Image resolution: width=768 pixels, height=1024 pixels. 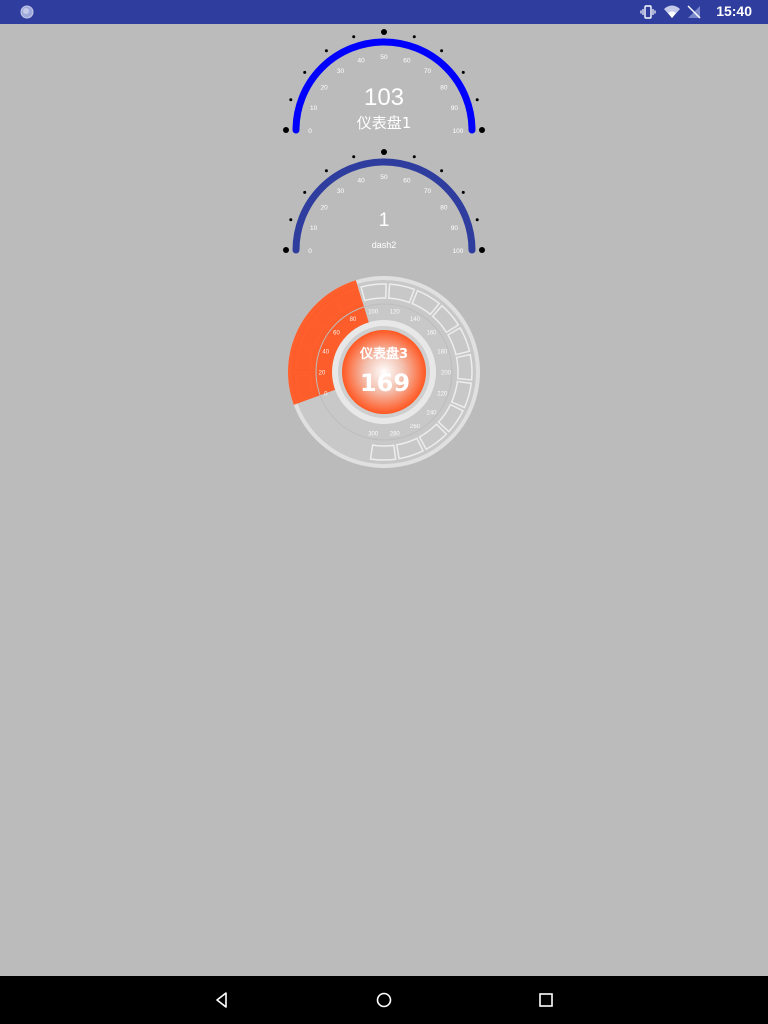 What do you see at coordinates (455, 108) in the screenshot?
I see `gauge-dash1-tick-label: 90` at bounding box center [455, 108].